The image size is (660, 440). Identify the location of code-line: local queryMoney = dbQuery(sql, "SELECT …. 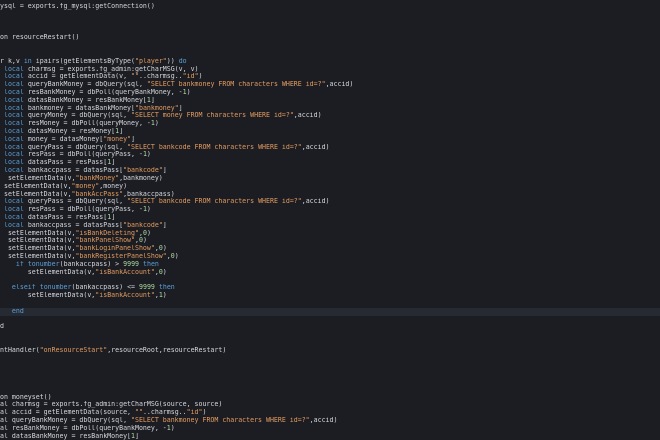
(330, 116).